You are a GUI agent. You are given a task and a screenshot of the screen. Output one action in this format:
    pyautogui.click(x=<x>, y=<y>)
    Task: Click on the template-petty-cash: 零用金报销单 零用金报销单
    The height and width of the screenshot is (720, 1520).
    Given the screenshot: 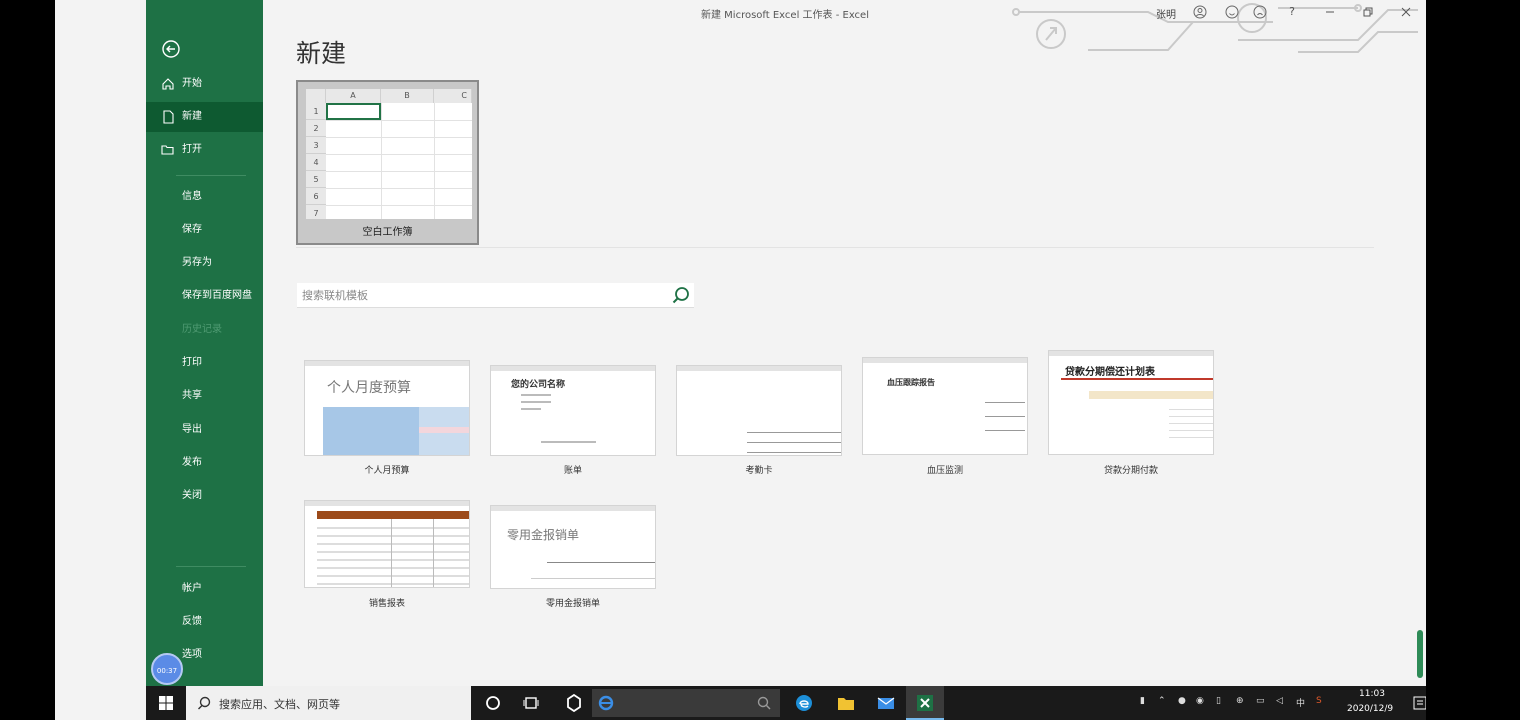 What is the action you would take?
    pyautogui.click(x=573, y=558)
    